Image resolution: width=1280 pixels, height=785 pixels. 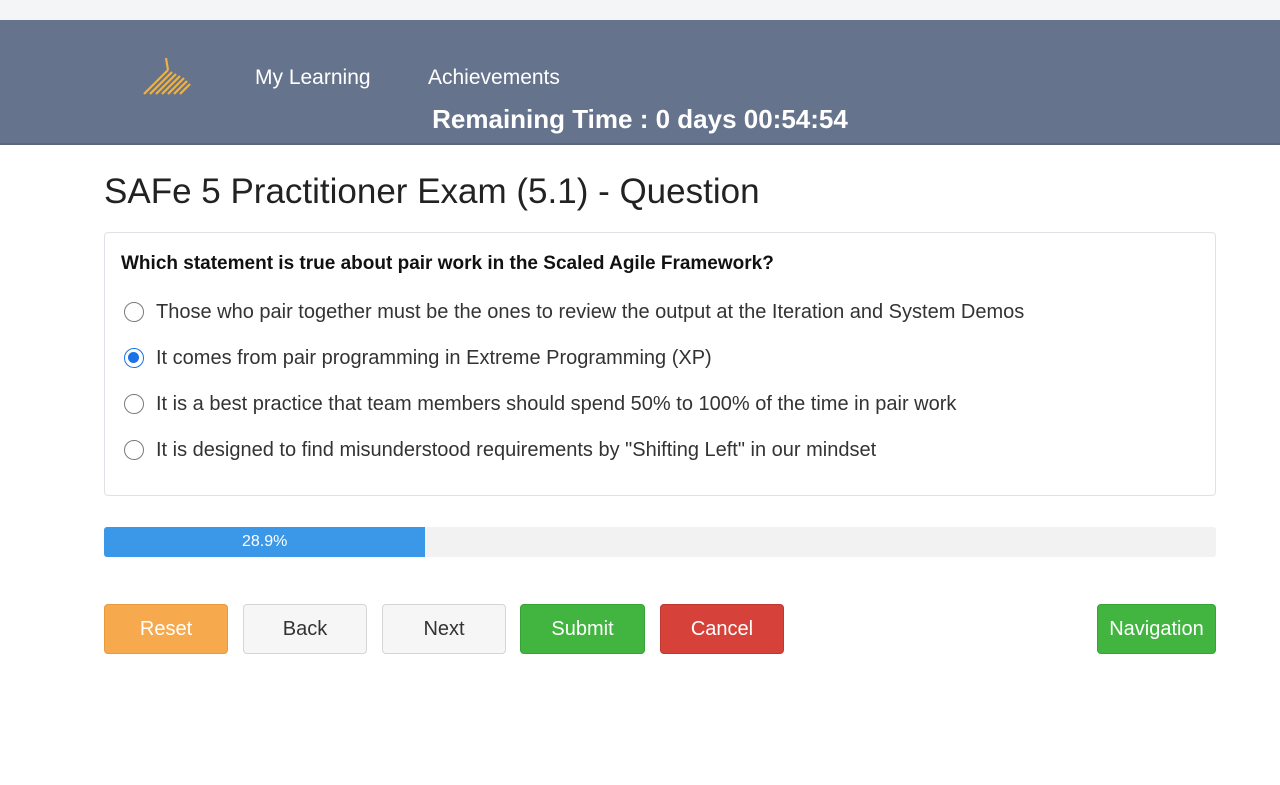 I want to click on next-button: Next, so click(x=444, y=629).